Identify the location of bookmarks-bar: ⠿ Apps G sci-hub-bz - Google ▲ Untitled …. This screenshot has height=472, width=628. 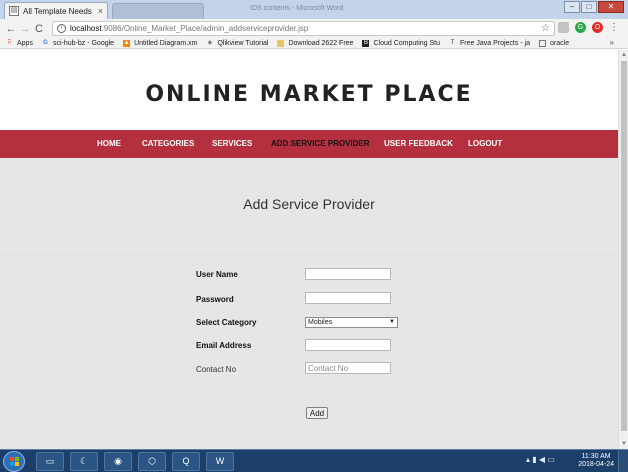
(314, 43).